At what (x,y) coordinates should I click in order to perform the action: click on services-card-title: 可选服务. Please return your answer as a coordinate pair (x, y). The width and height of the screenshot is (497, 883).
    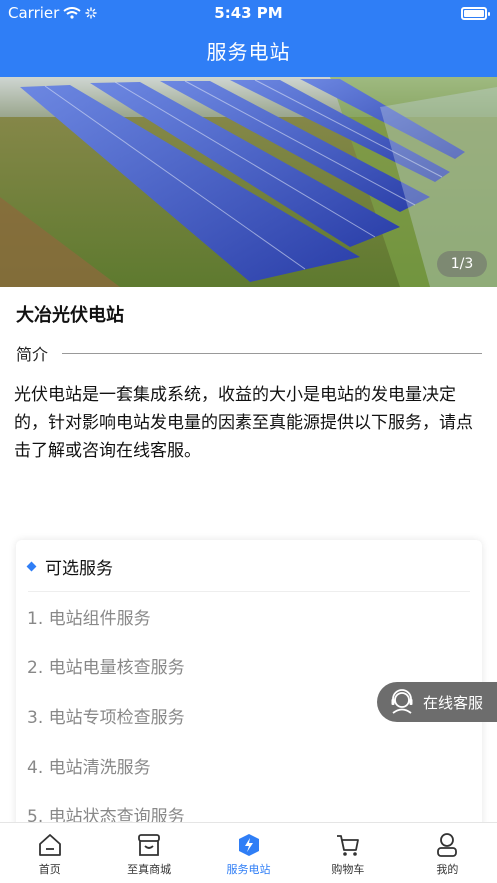
    Looking at the image, I should click on (69, 566).